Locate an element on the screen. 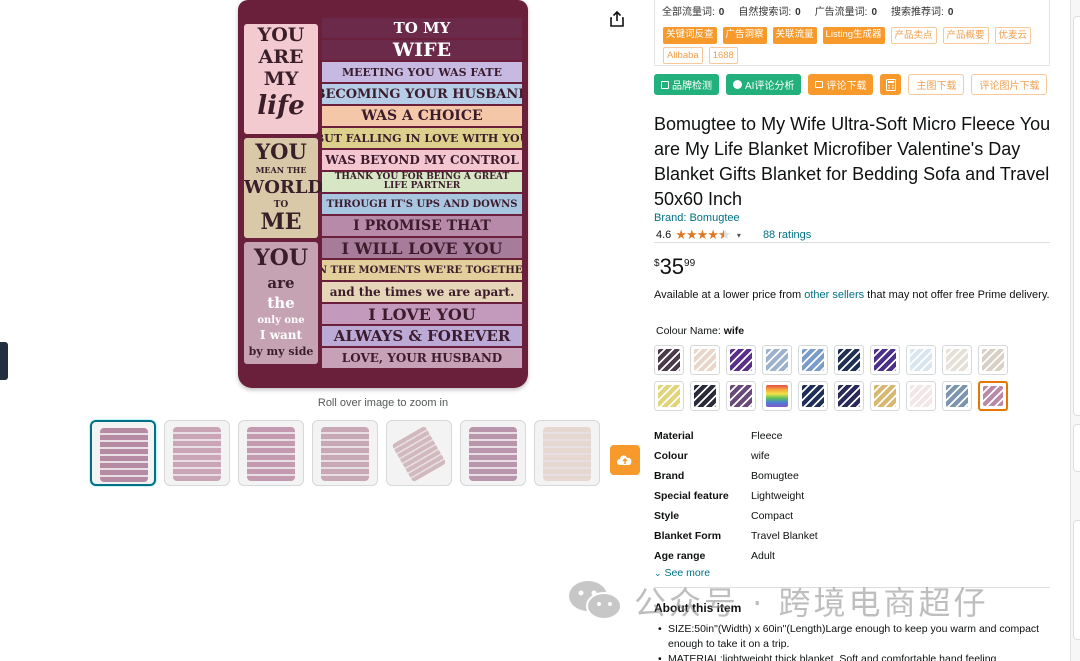  blanket-text-line: and the times we are apart. is located at coordinates (422, 292).